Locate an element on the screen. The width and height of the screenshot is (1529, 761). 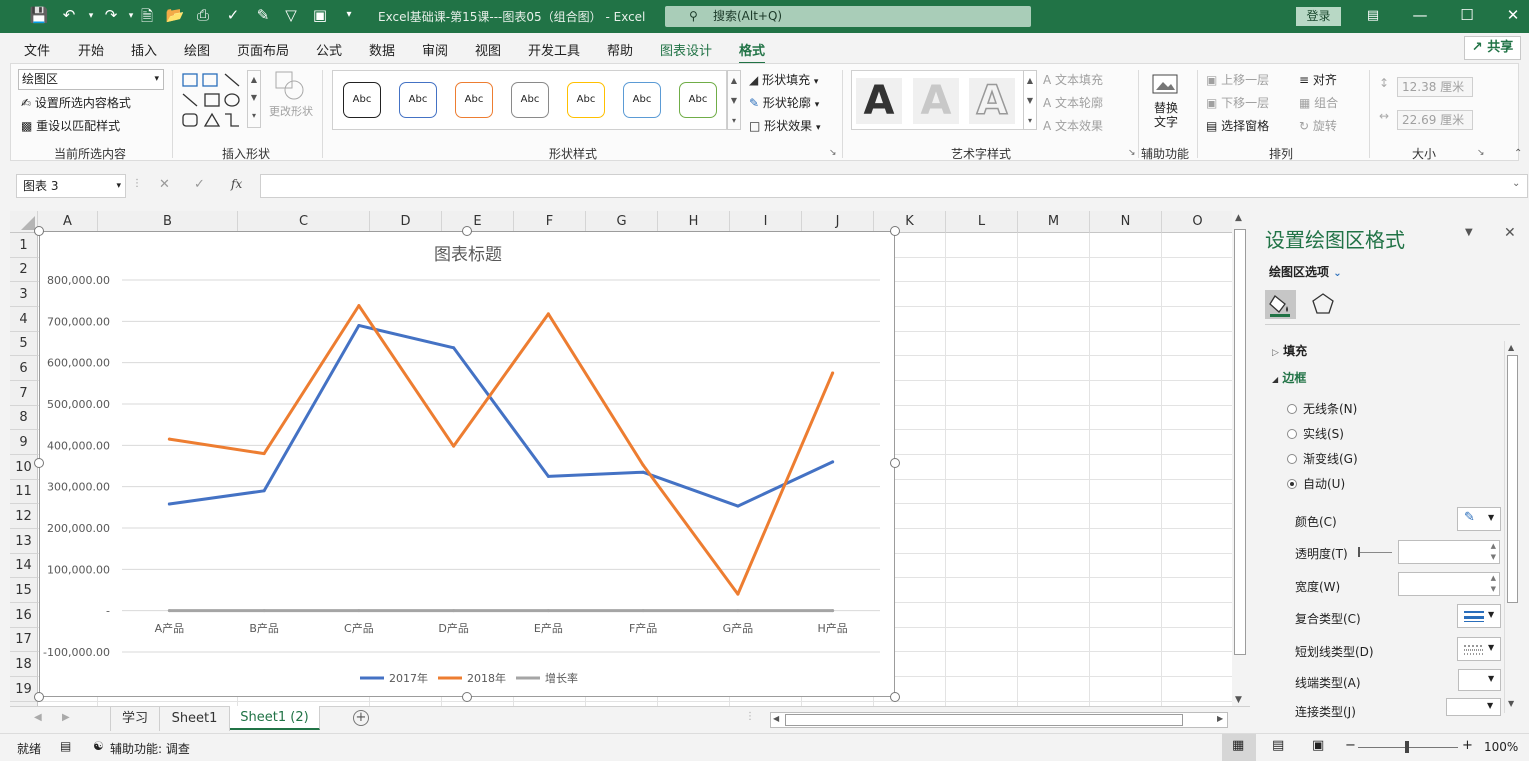
page-layout-view-icon: ▤ is located at coordinates (1278, 745).